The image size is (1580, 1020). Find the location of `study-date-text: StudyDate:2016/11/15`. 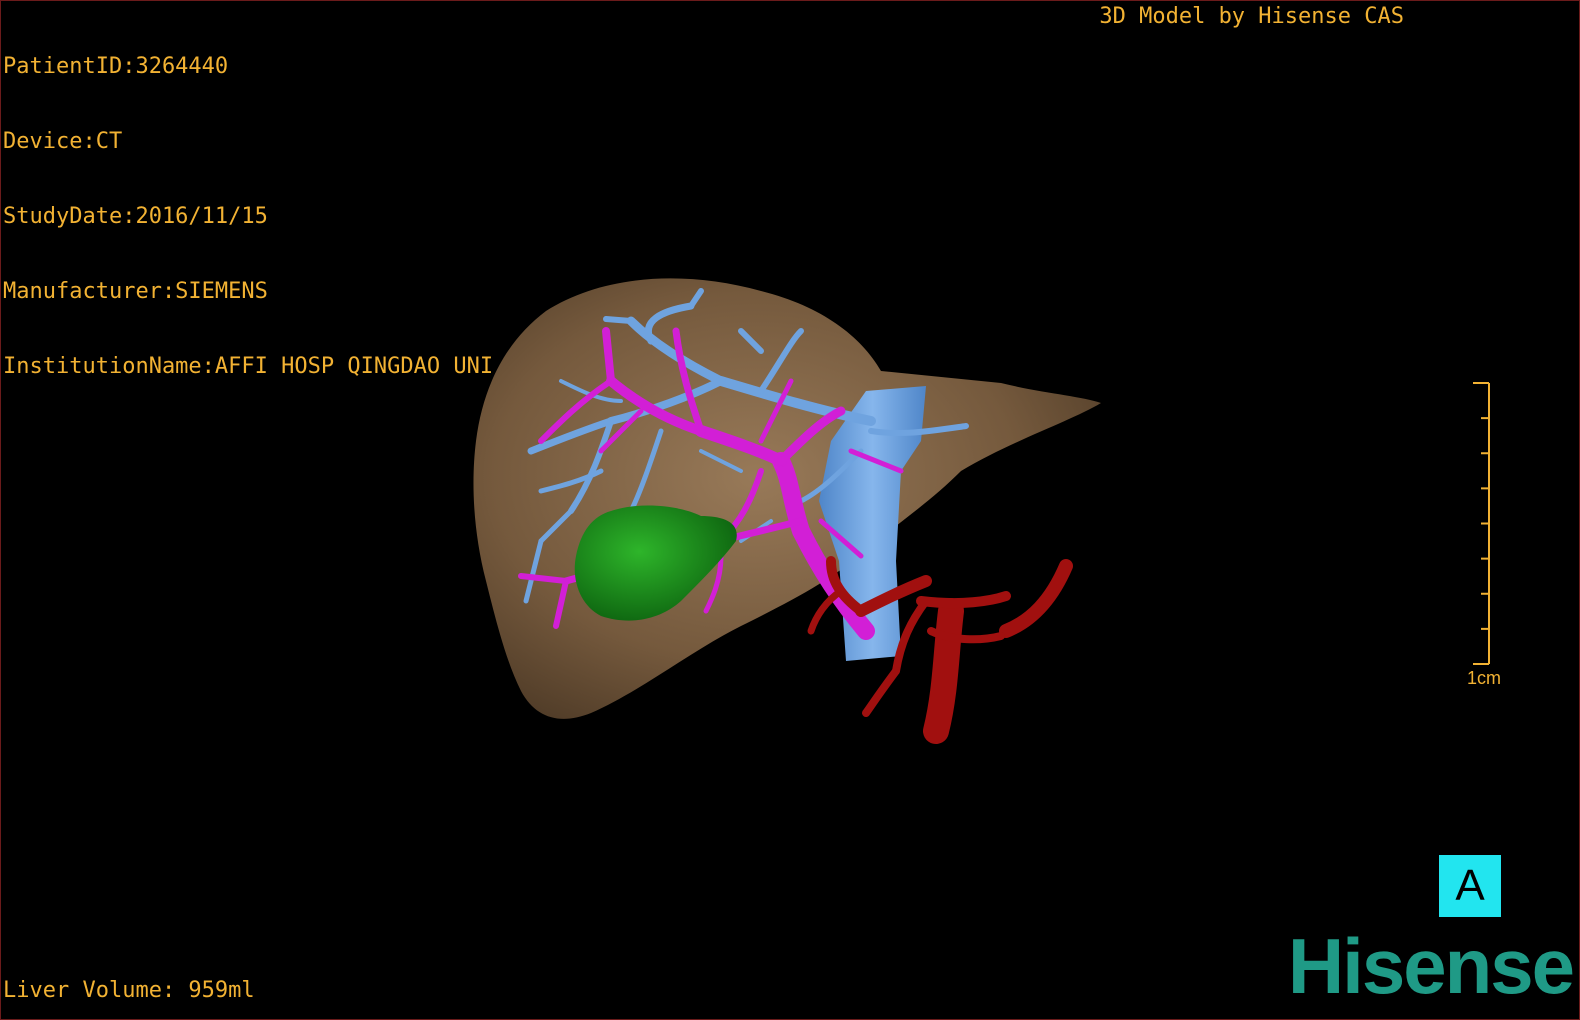

study-date-text: StudyDate:2016/11/15 is located at coordinates (135, 216).